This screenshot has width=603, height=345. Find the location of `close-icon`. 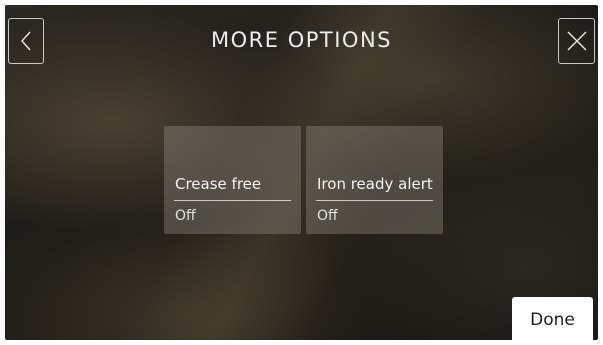

close-icon is located at coordinates (576, 41).